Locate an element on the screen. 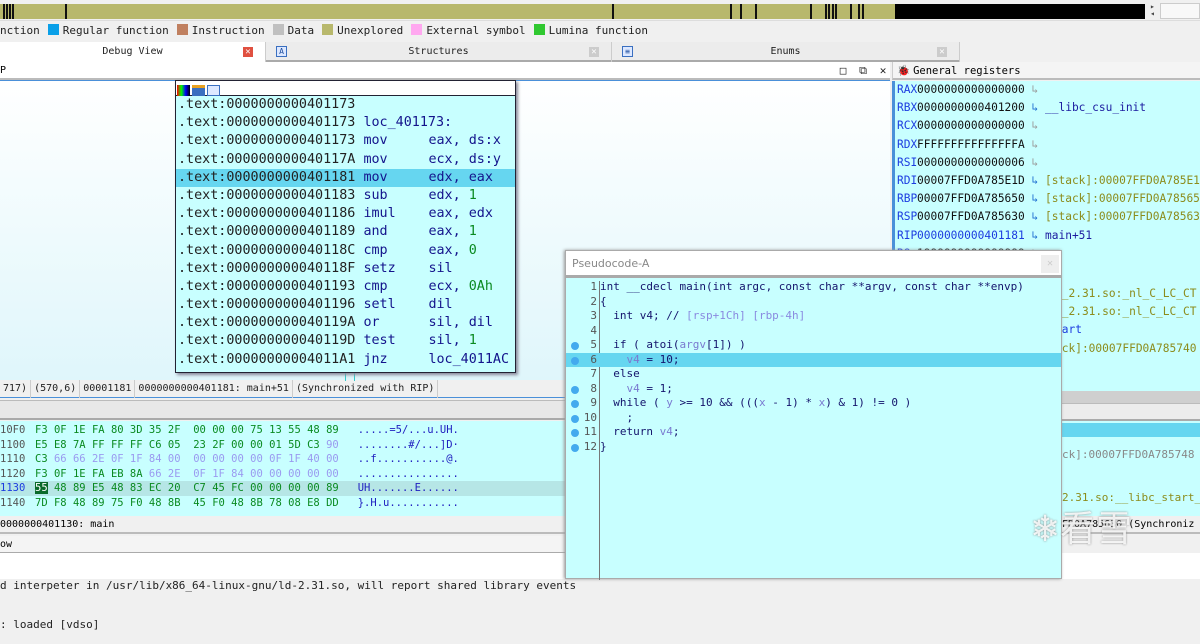 This screenshot has height=644, width=1200. disasm-line: .text:000000000040119A or sil, dil is located at coordinates (345, 323).